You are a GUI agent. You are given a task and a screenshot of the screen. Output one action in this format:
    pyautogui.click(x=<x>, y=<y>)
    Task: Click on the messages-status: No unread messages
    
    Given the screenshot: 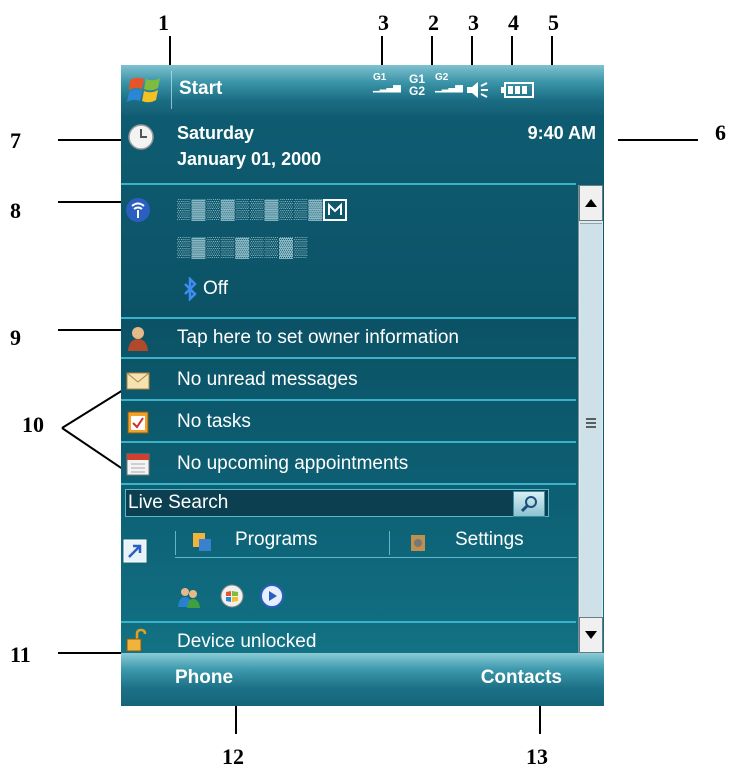 What is the action you would take?
    pyautogui.click(x=267, y=380)
    